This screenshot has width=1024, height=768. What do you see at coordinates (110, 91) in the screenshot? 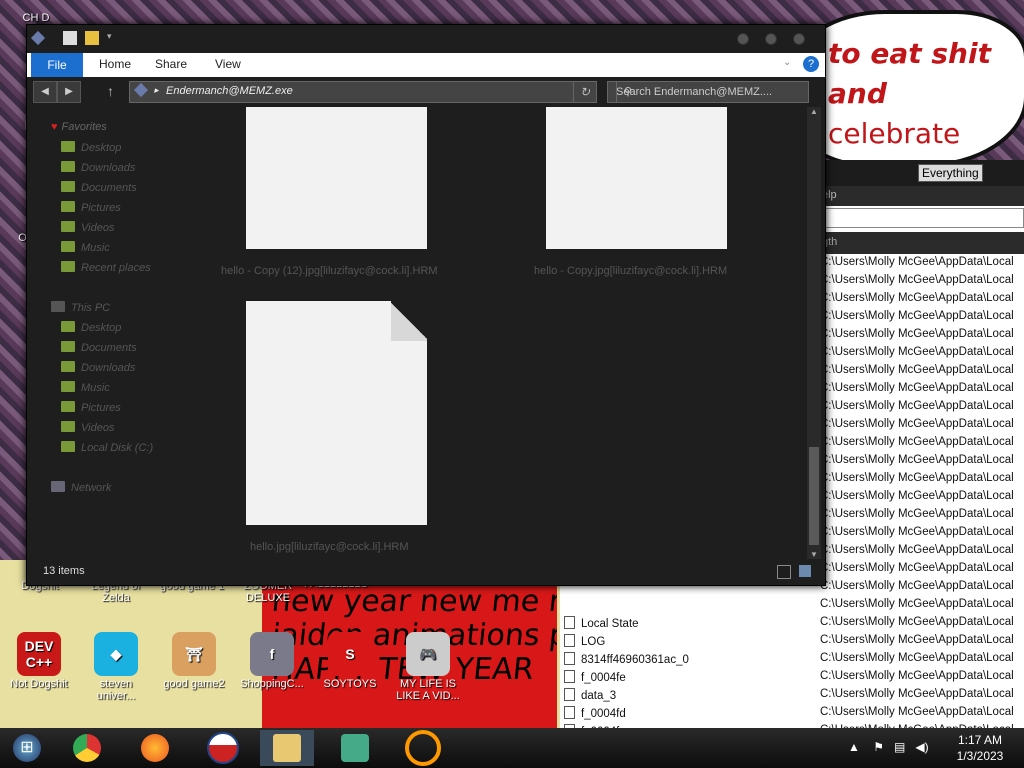
I see `up-arrow-icon: ↑` at bounding box center [110, 91].